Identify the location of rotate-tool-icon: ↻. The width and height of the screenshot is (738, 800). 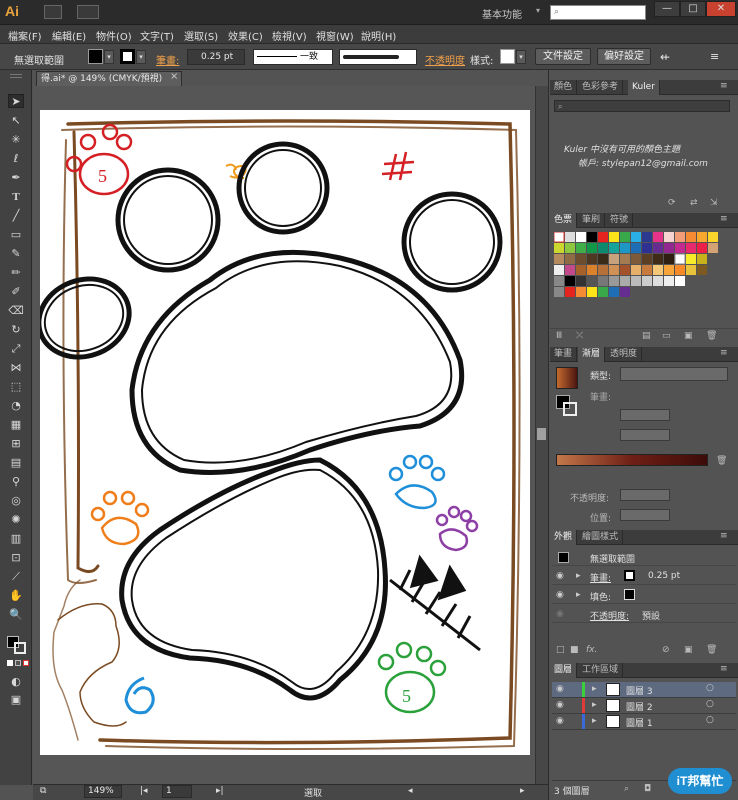
(16, 330).